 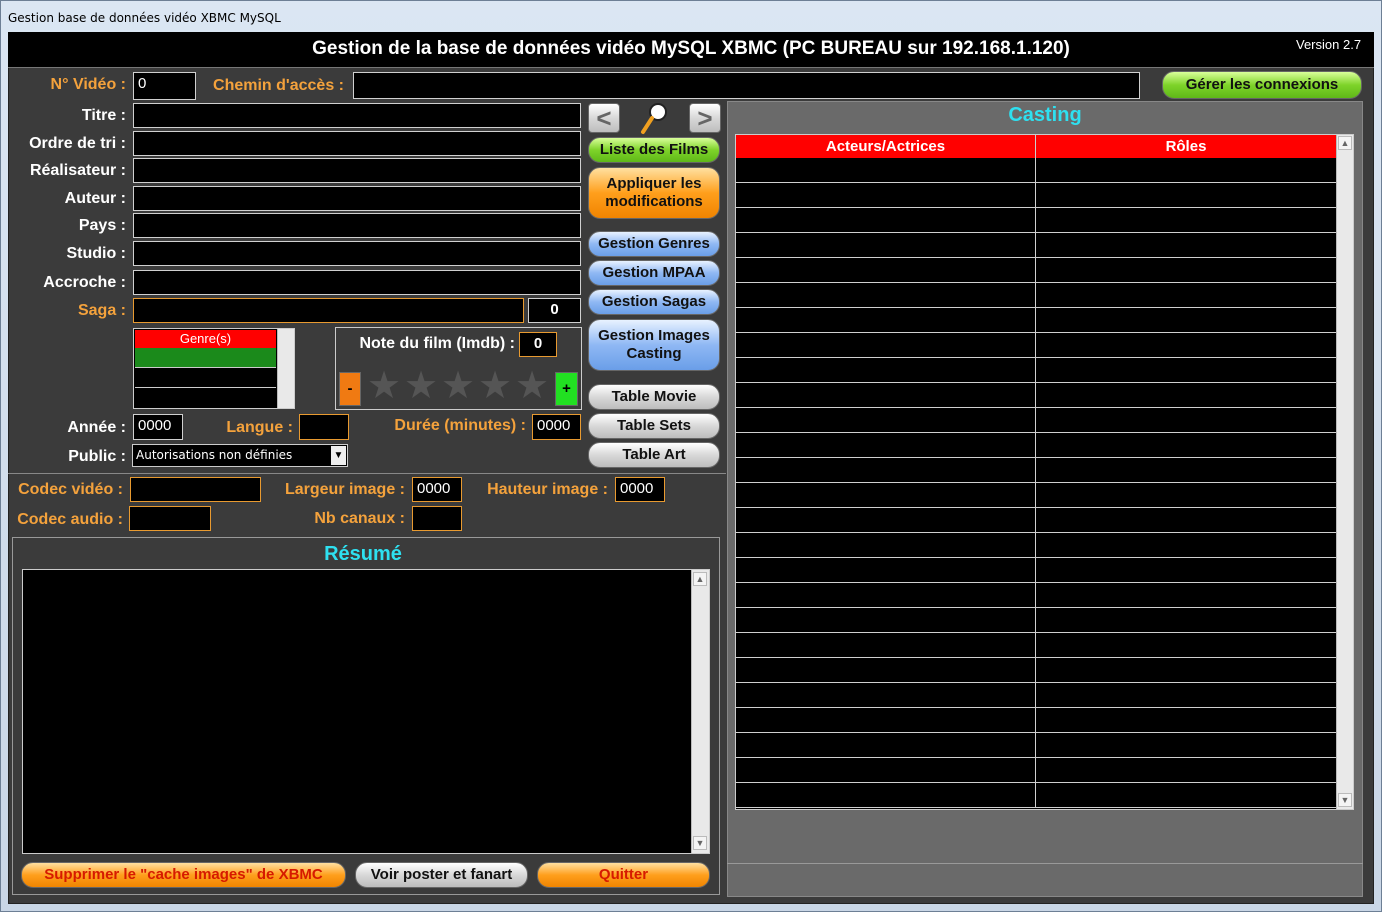 I want to click on manage-sagas-button: Gestion Sagas, so click(x=654, y=302).